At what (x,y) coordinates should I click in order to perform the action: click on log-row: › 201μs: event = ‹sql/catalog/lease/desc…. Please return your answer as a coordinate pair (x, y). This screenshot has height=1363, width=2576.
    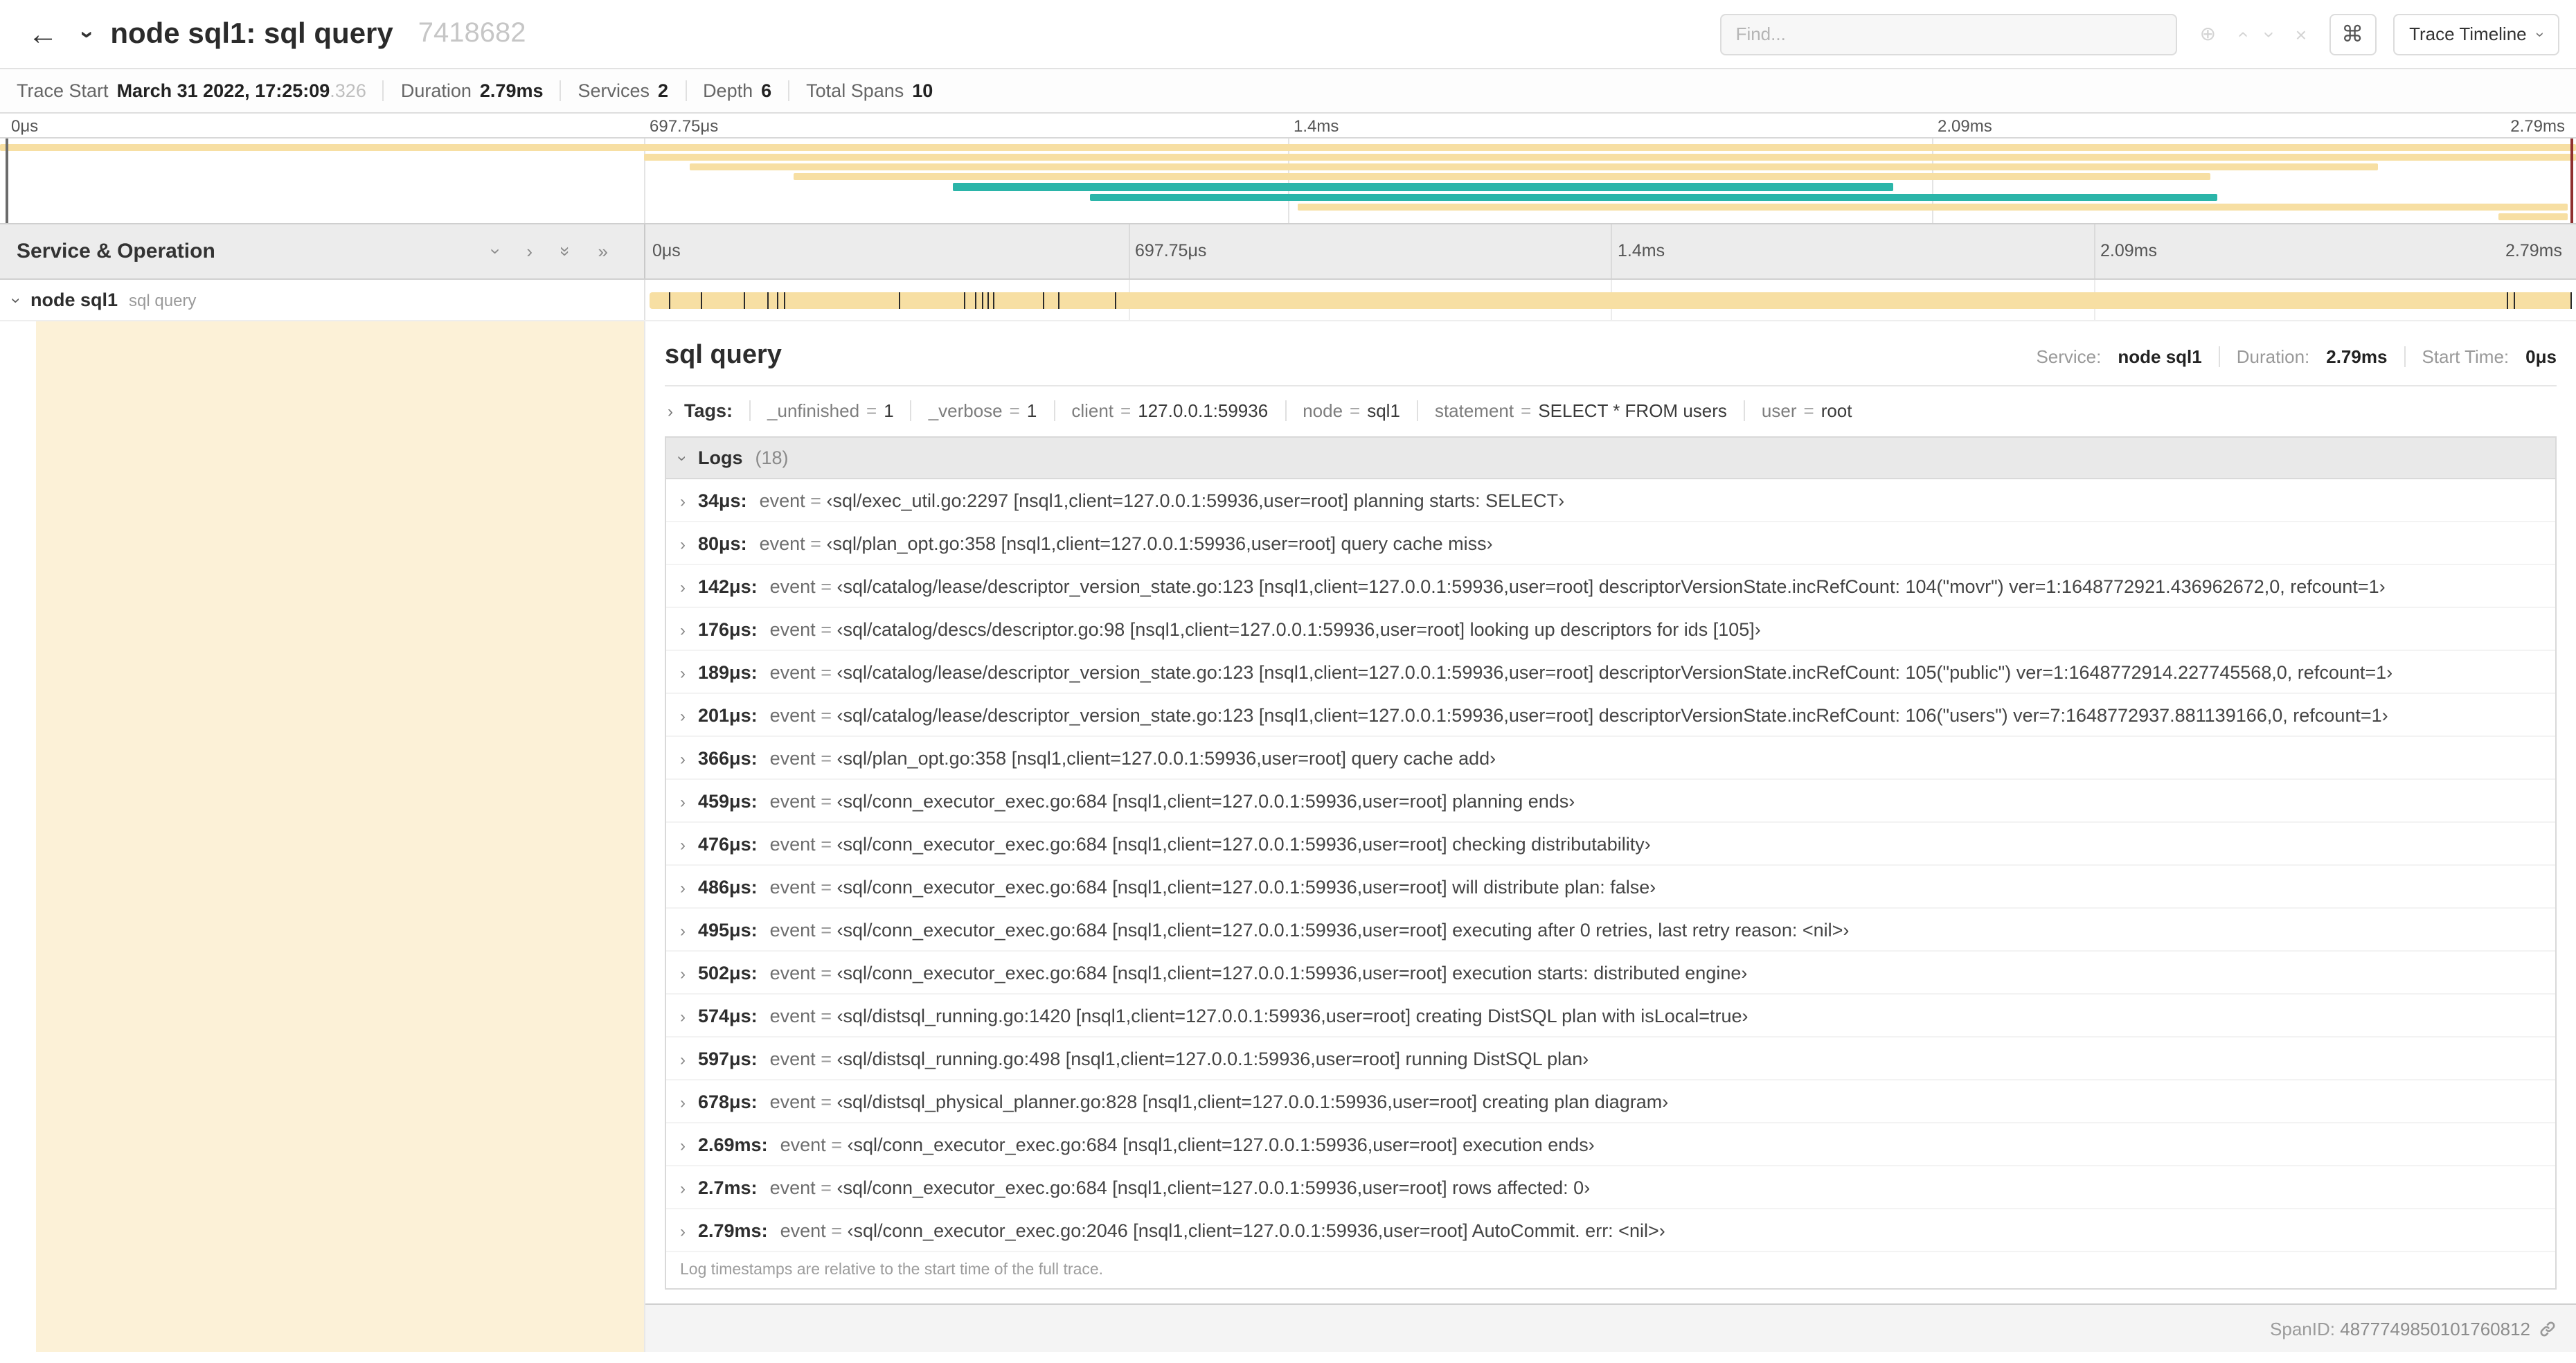
    Looking at the image, I should click on (1611, 715).